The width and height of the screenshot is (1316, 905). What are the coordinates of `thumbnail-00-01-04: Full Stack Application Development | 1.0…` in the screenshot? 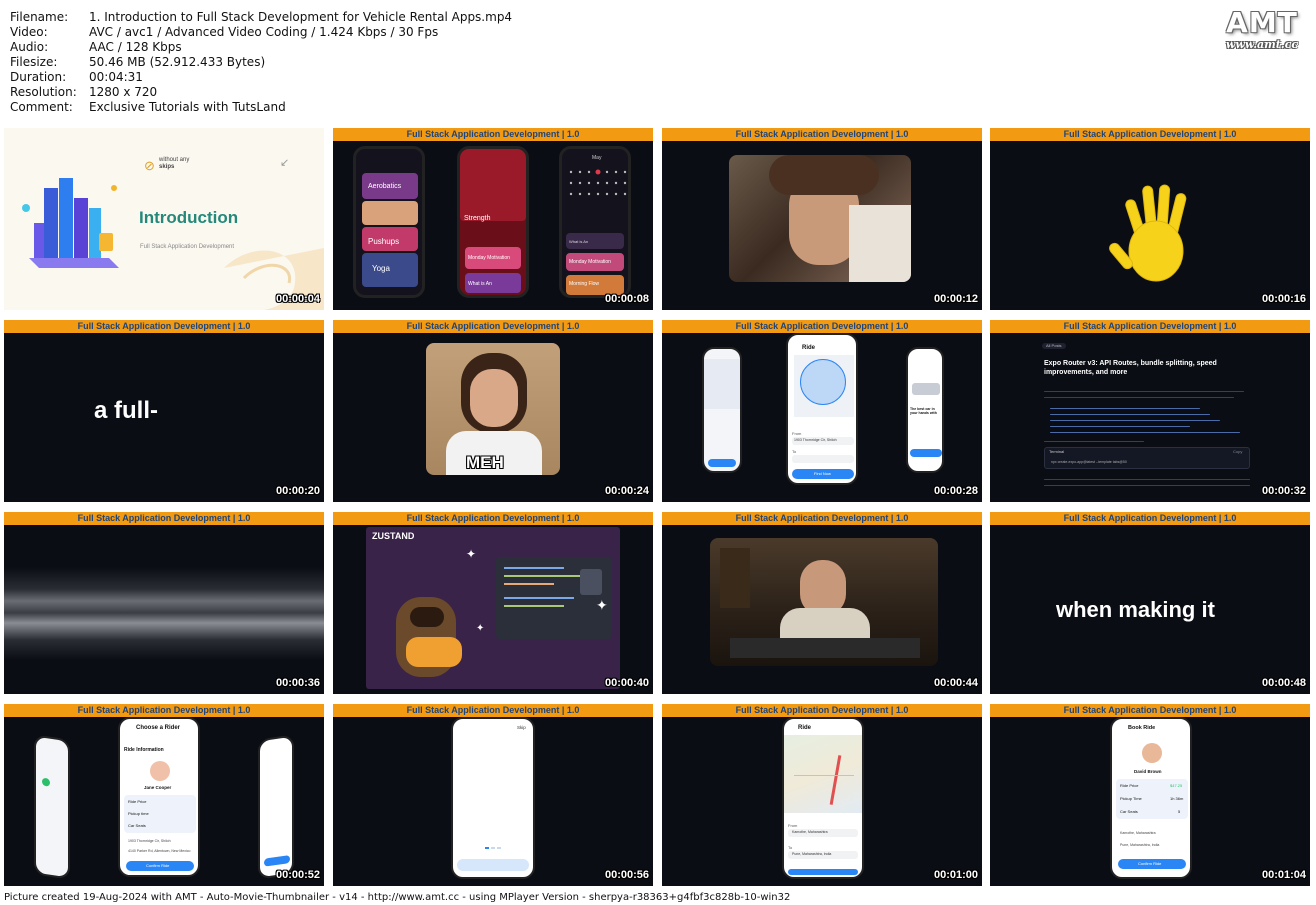 It's located at (1150, 795).